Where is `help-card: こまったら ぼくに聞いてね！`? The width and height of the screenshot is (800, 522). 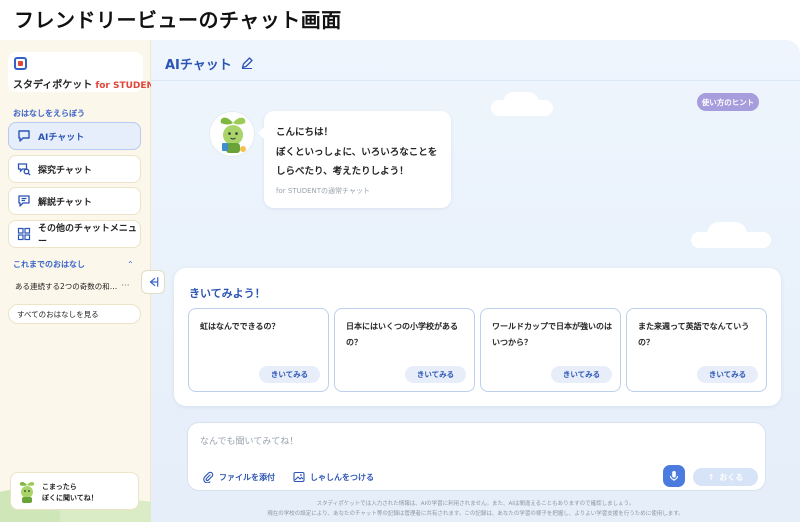 help-card: こまったら ぼくに聞いてね！ is located at coordinates (74, 491).